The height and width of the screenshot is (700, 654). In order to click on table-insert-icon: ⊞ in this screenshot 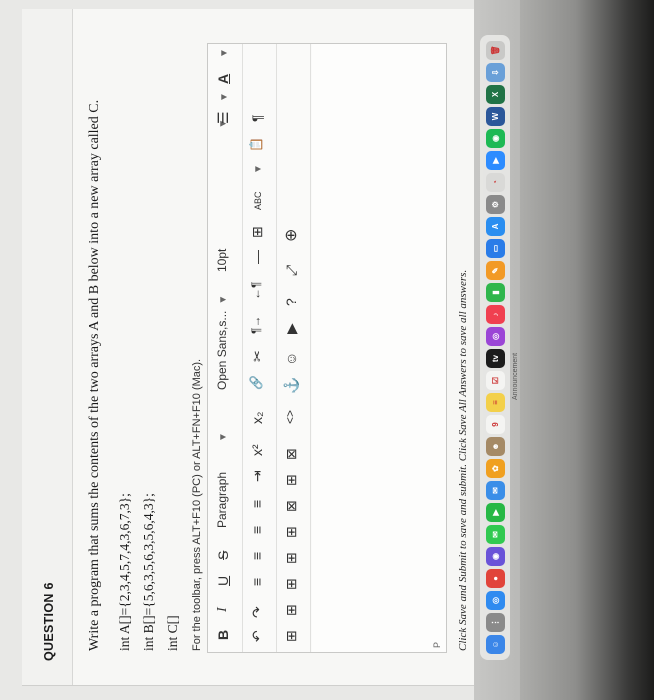, I will do `click(291, 636)`.